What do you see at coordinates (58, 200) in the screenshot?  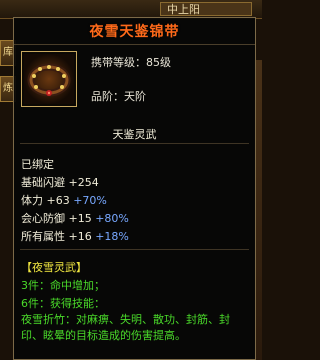 I see `stat-value: +63` at bounding box center [58, 200].